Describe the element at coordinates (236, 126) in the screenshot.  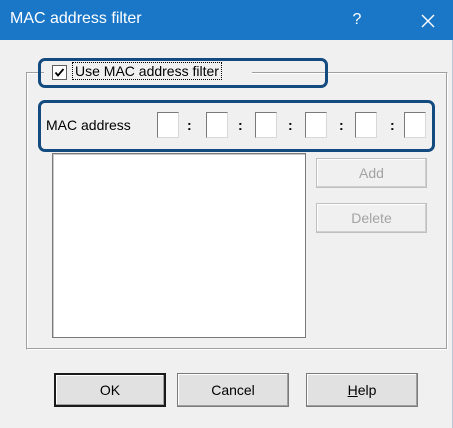
I see `highlight-mac-address-row` at that location.